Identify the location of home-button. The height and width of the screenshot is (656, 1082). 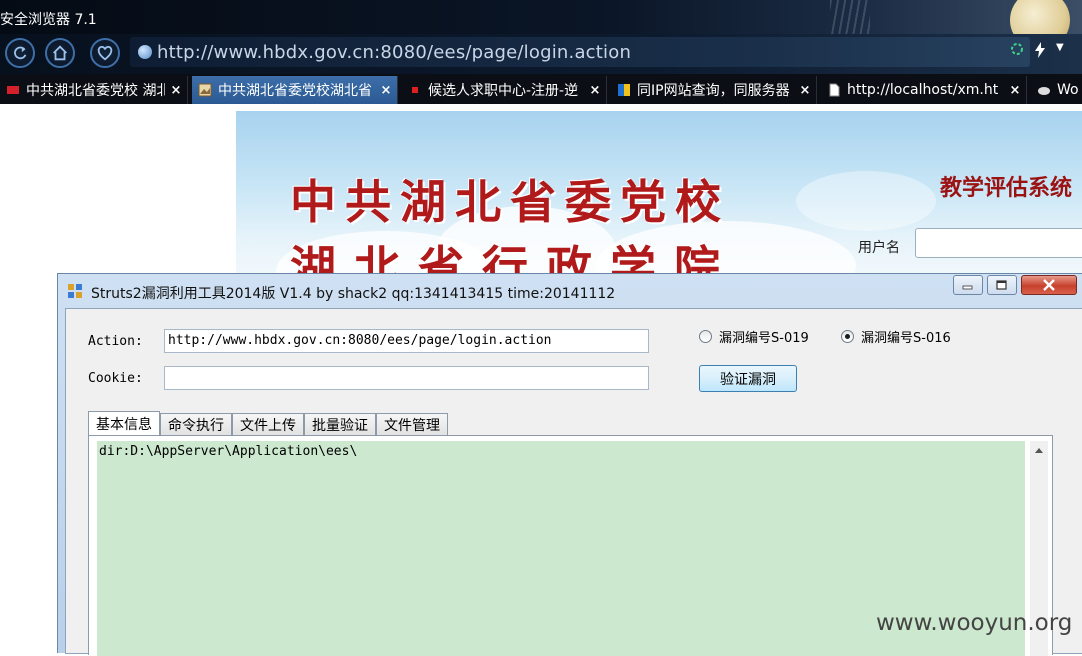
(60, 53).